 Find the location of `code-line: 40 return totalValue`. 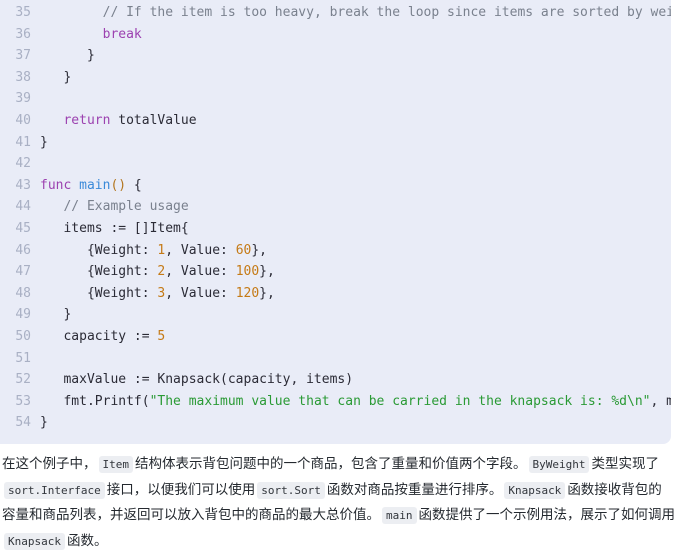

code-line: 40 return totalValue is located at coordinates (335, 121).